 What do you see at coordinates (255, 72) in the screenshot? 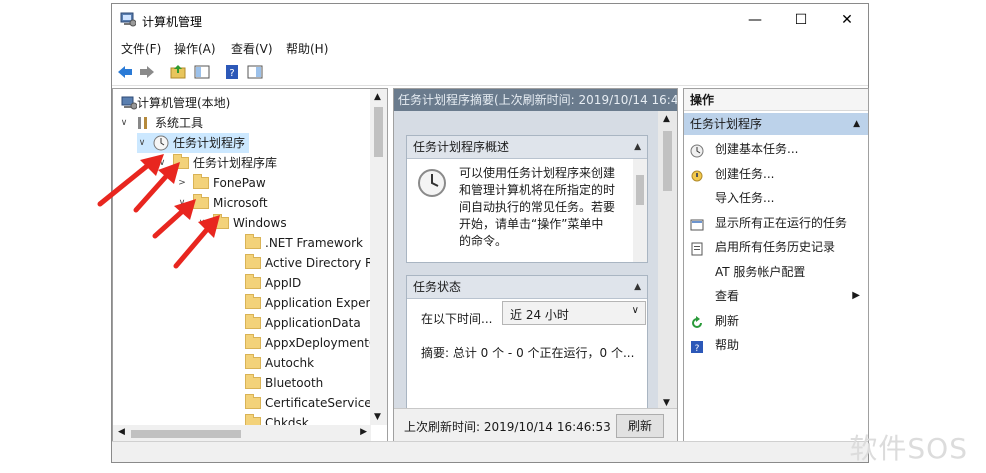
I see `show-action-pane-icon` at bounding box center [255, 72].